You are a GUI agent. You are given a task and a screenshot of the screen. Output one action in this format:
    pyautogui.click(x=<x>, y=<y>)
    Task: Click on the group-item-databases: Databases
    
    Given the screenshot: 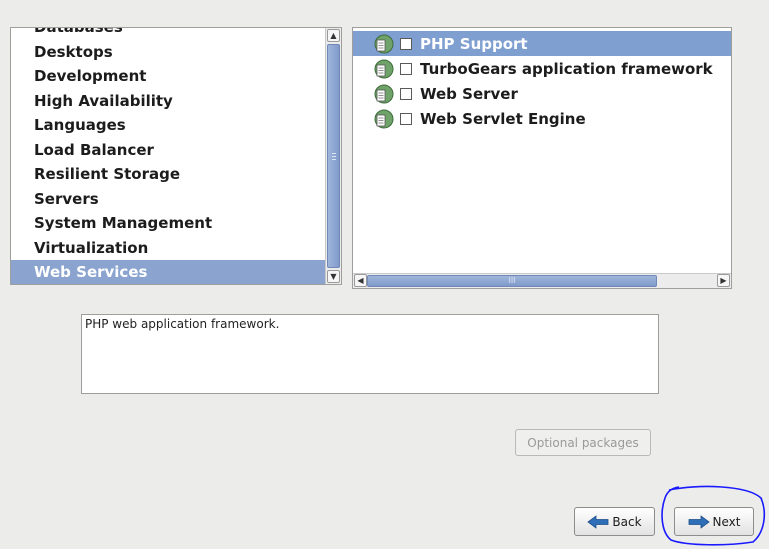 What is the action you would take?
    pyautogui.click(x=168, y=34)
    